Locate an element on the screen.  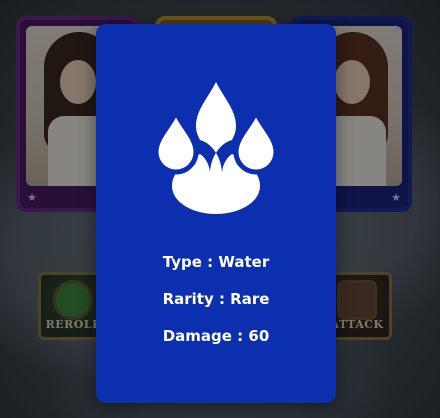
reroll-icon is located at coordinates (73, 300).